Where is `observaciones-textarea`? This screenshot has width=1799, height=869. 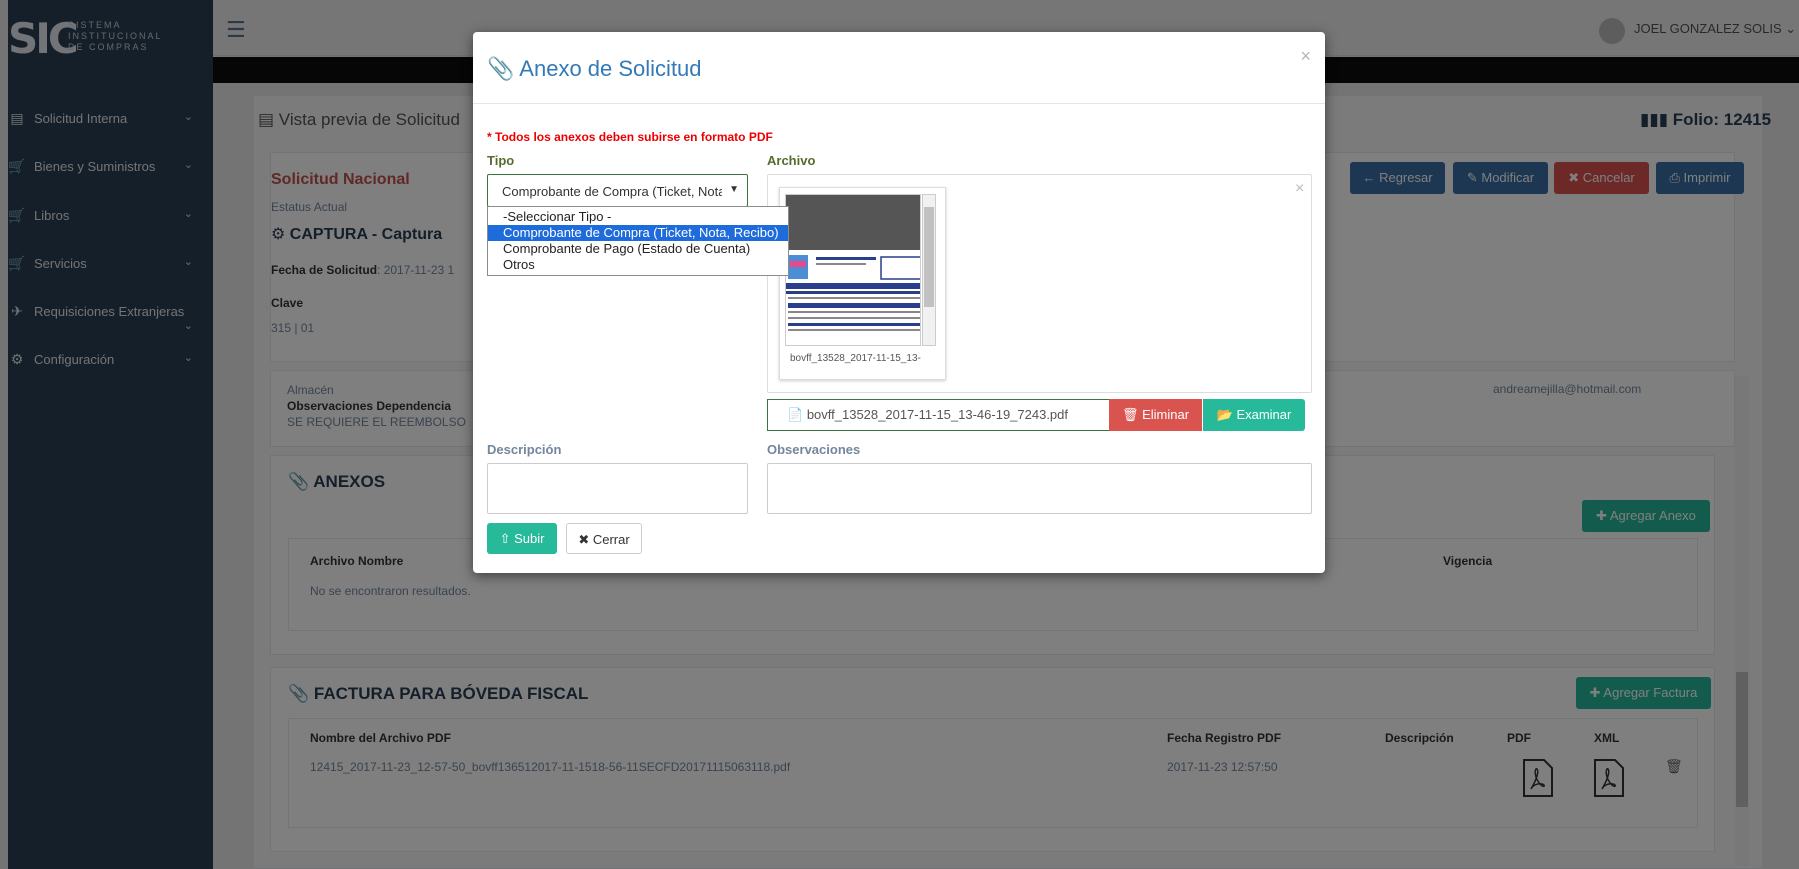
observaciones-textarea is located at coordinates (1039, 488).